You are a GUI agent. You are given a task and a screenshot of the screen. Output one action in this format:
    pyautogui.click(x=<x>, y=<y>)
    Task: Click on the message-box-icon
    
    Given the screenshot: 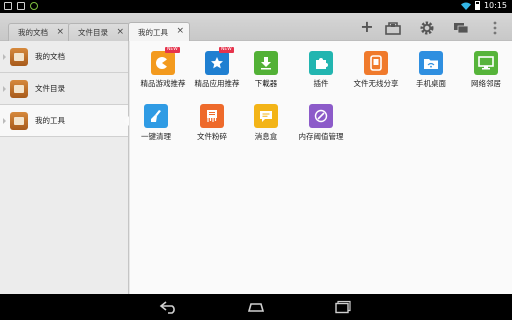 What is the action you would take?
    pyautogui.click(x=266, y=116)
    